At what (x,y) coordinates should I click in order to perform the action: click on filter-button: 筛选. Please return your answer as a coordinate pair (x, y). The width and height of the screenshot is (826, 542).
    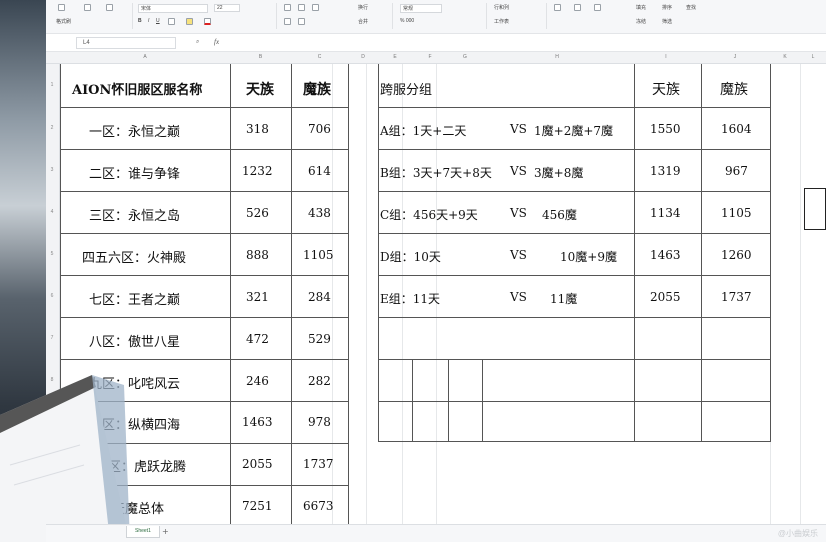
    Looking at the image, I should click on (667, 21).